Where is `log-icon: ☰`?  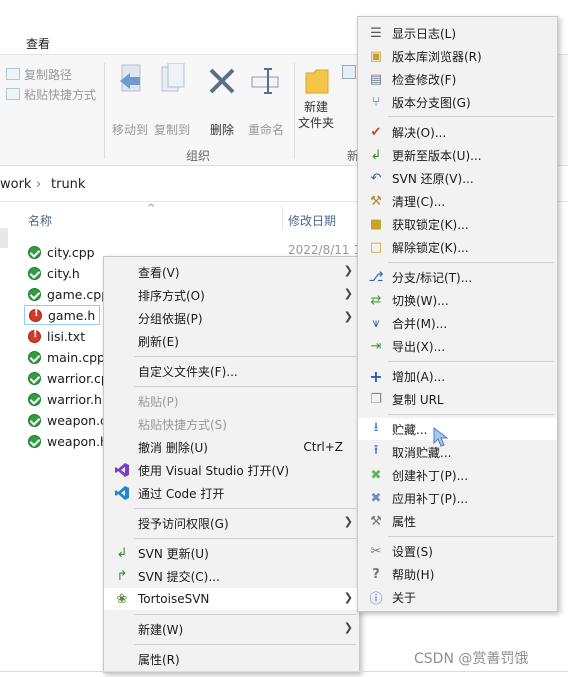 log-icon: ☰ is located at coordinates (376, 33).